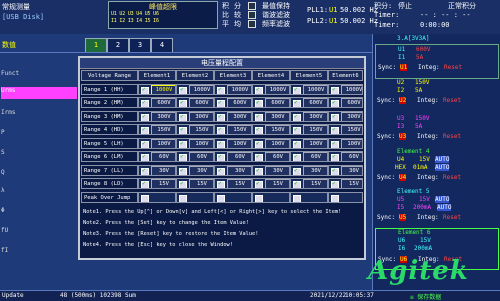 This screenshot has height=301, width=500. What do you see at coordinates (252, 24) in the screenshot?
I see `average-checkbox` at bounding box center [252, 24].